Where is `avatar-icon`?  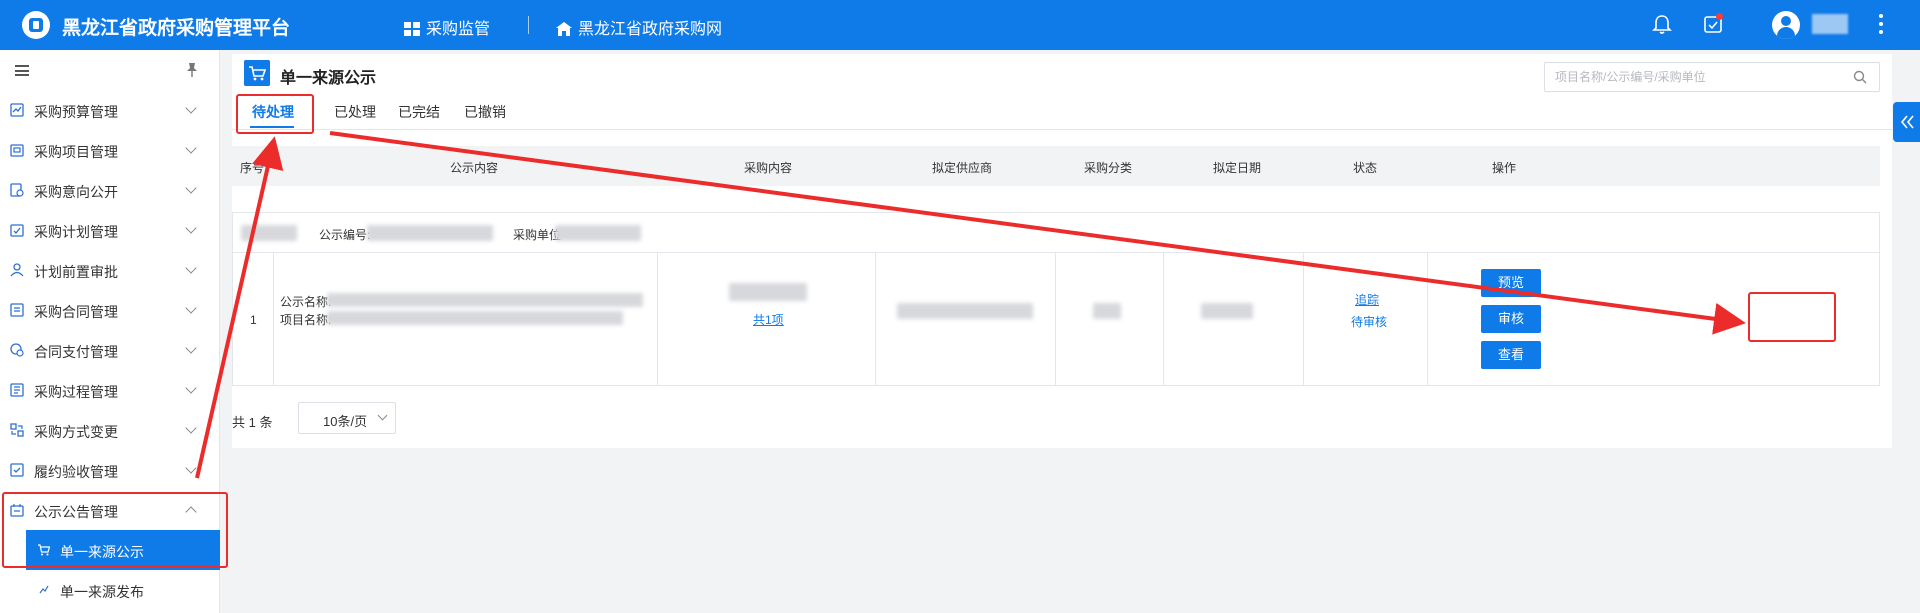
avatar-icon is located at coordinates (1786, 25).